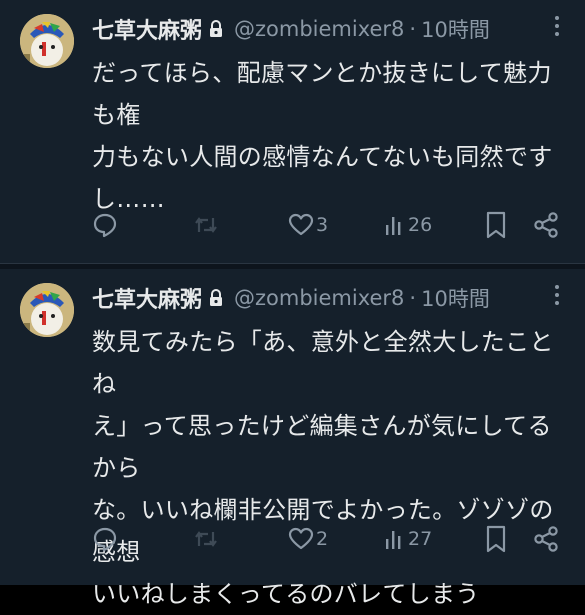  I want to click on like-count: 2, so click(322, 539).